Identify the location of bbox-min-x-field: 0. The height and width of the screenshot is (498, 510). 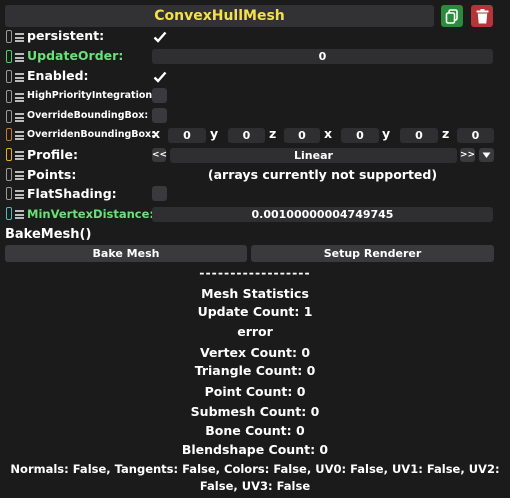
(187, 135).